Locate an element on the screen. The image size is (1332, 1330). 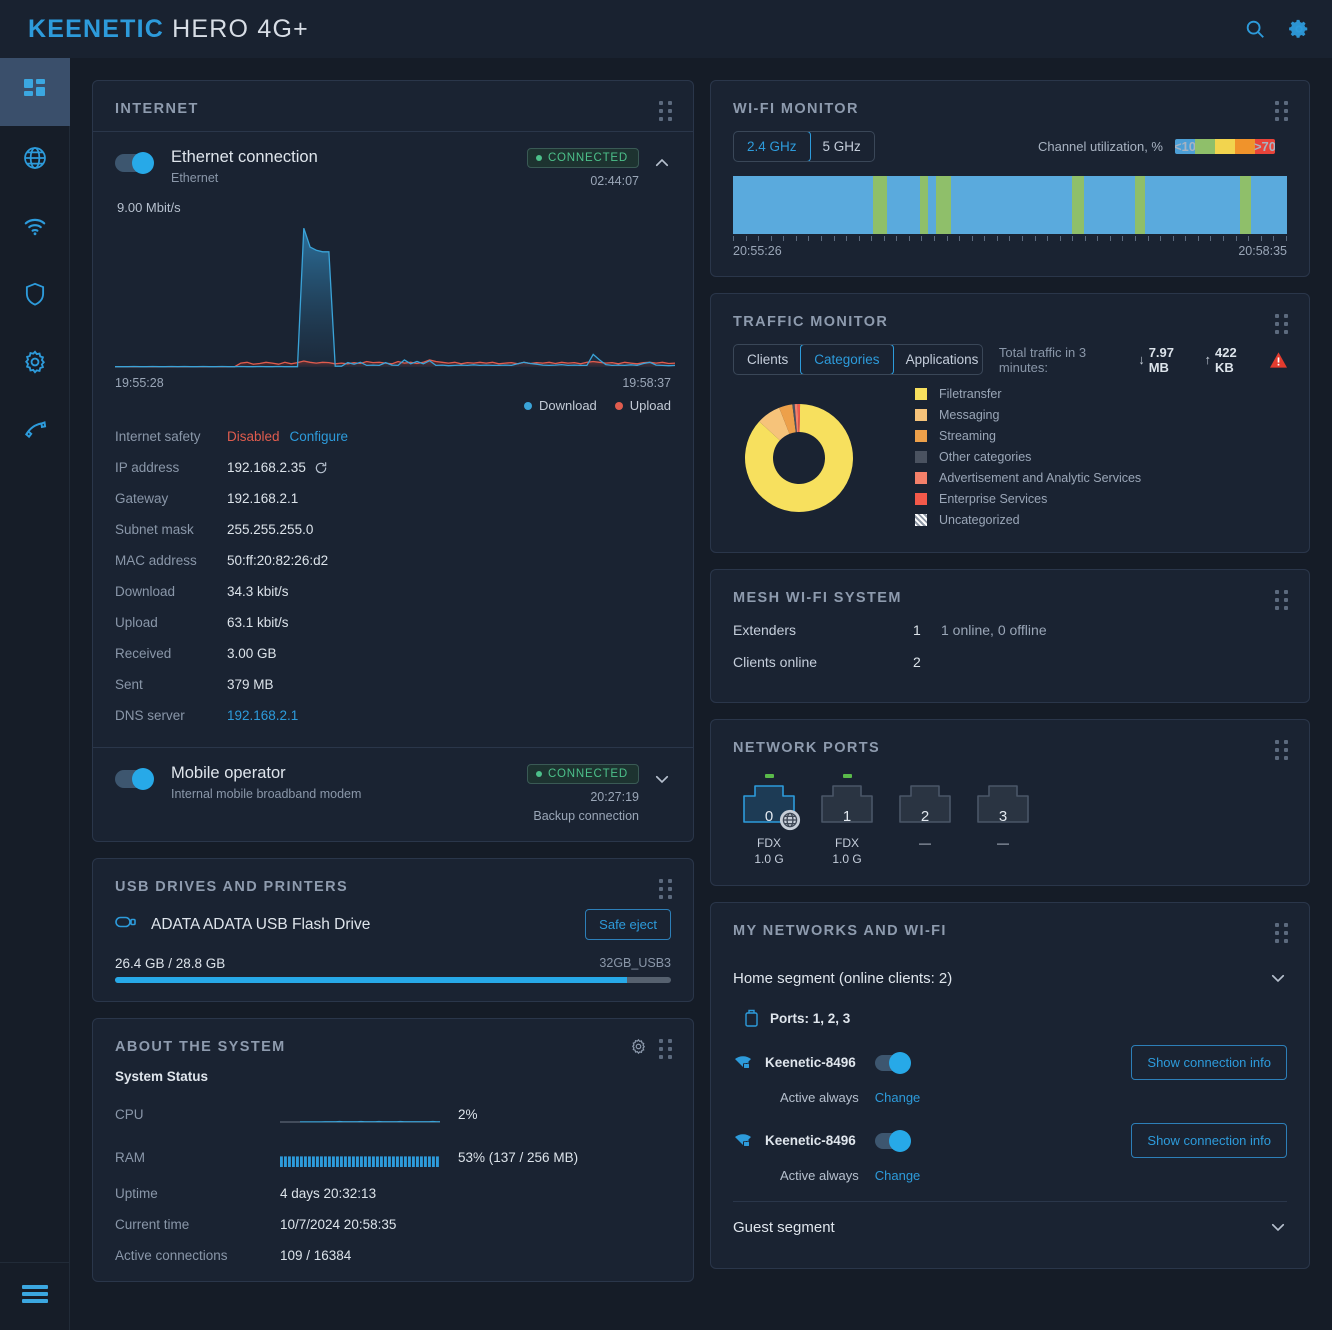
tab-categories: Categories is located at coordinates (847, 359).